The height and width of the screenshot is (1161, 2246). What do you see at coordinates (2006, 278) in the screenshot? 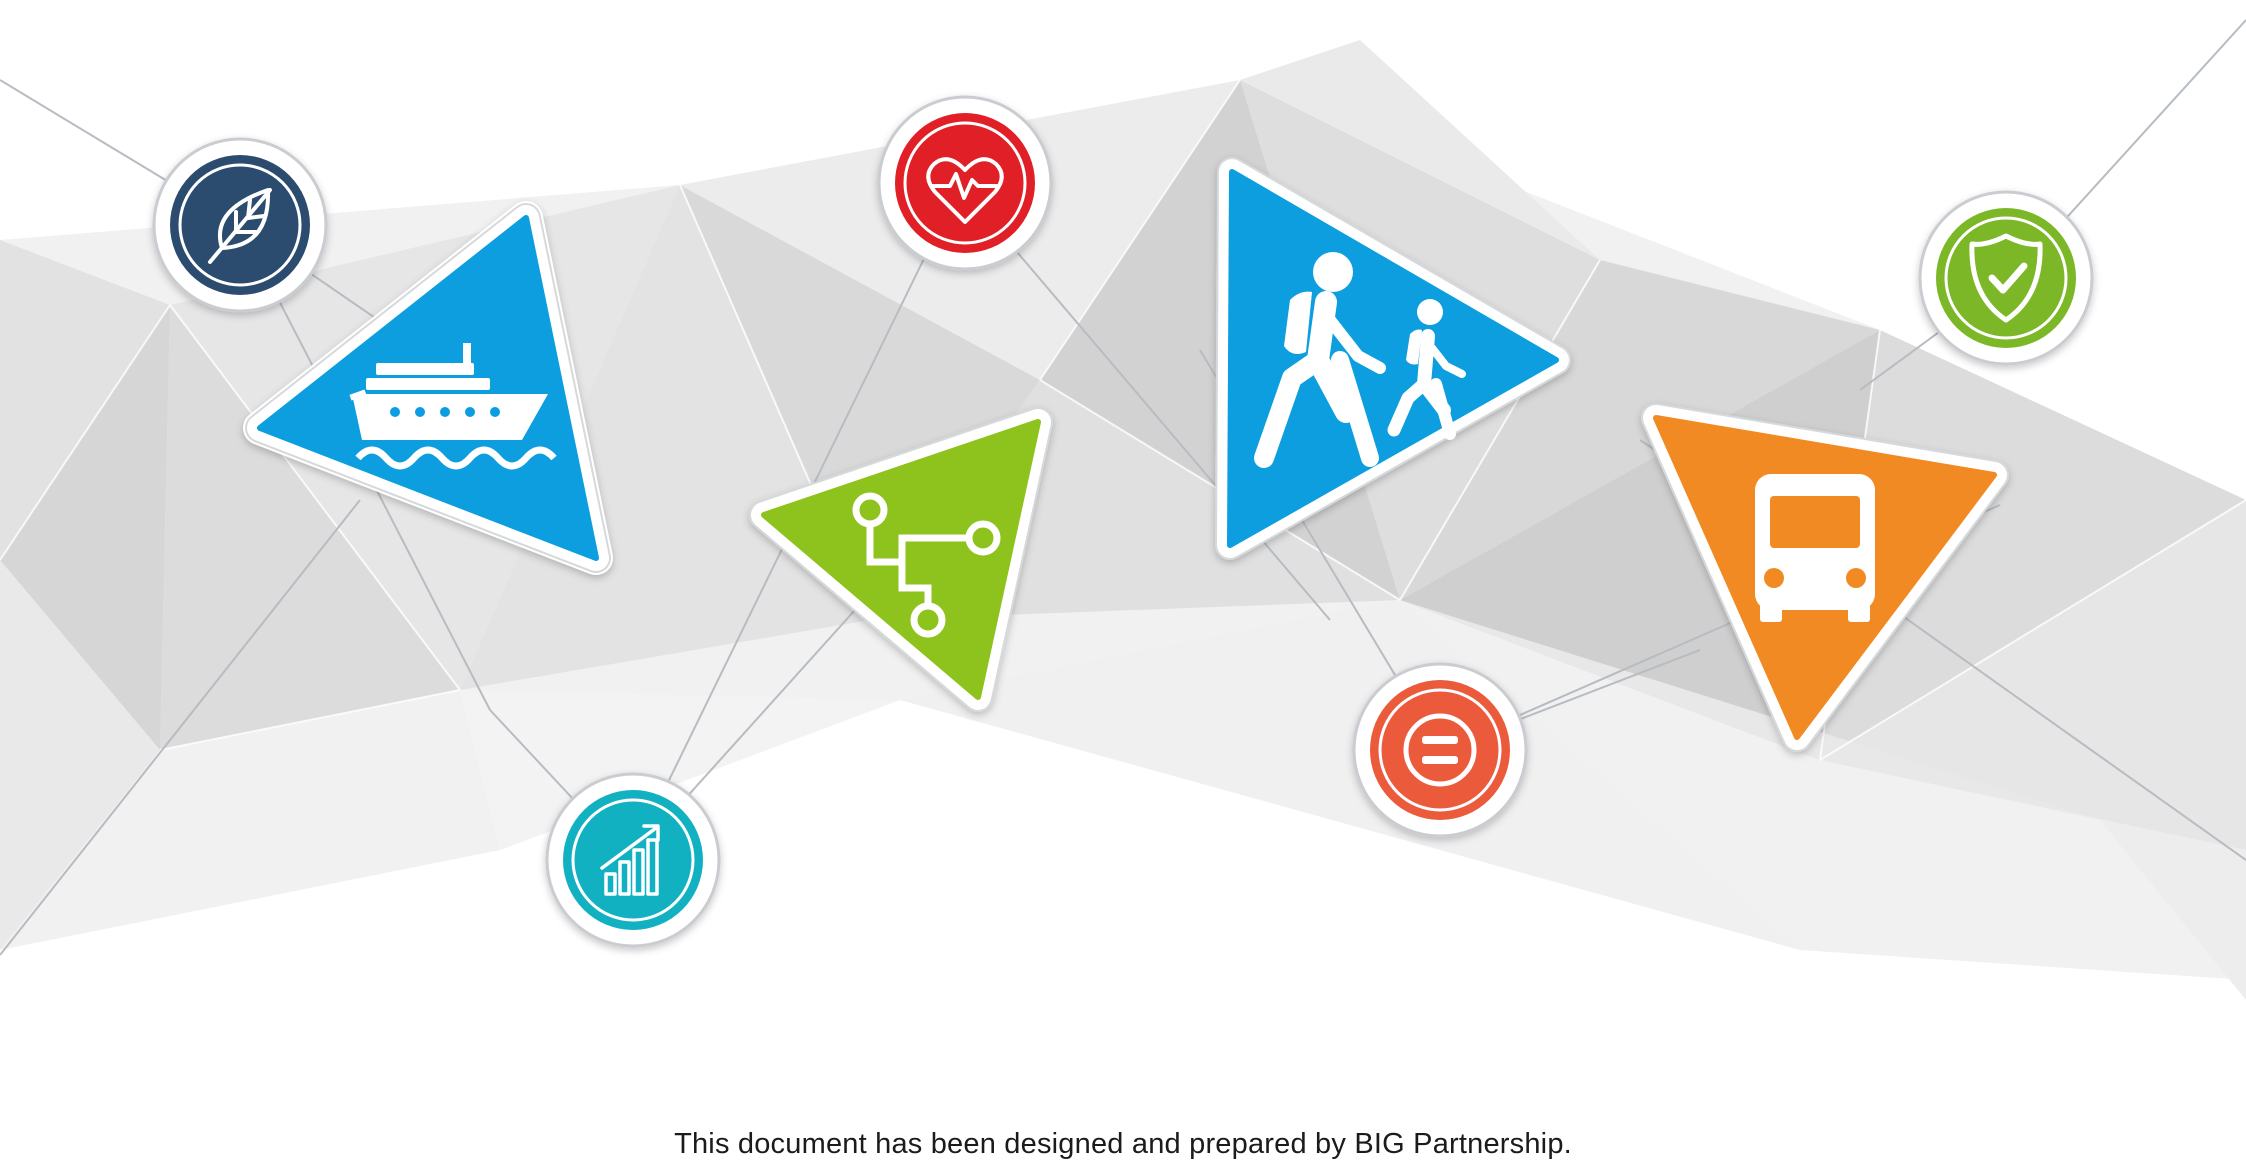
I see `shield-check-badge` at bounding box center [2006, 278].